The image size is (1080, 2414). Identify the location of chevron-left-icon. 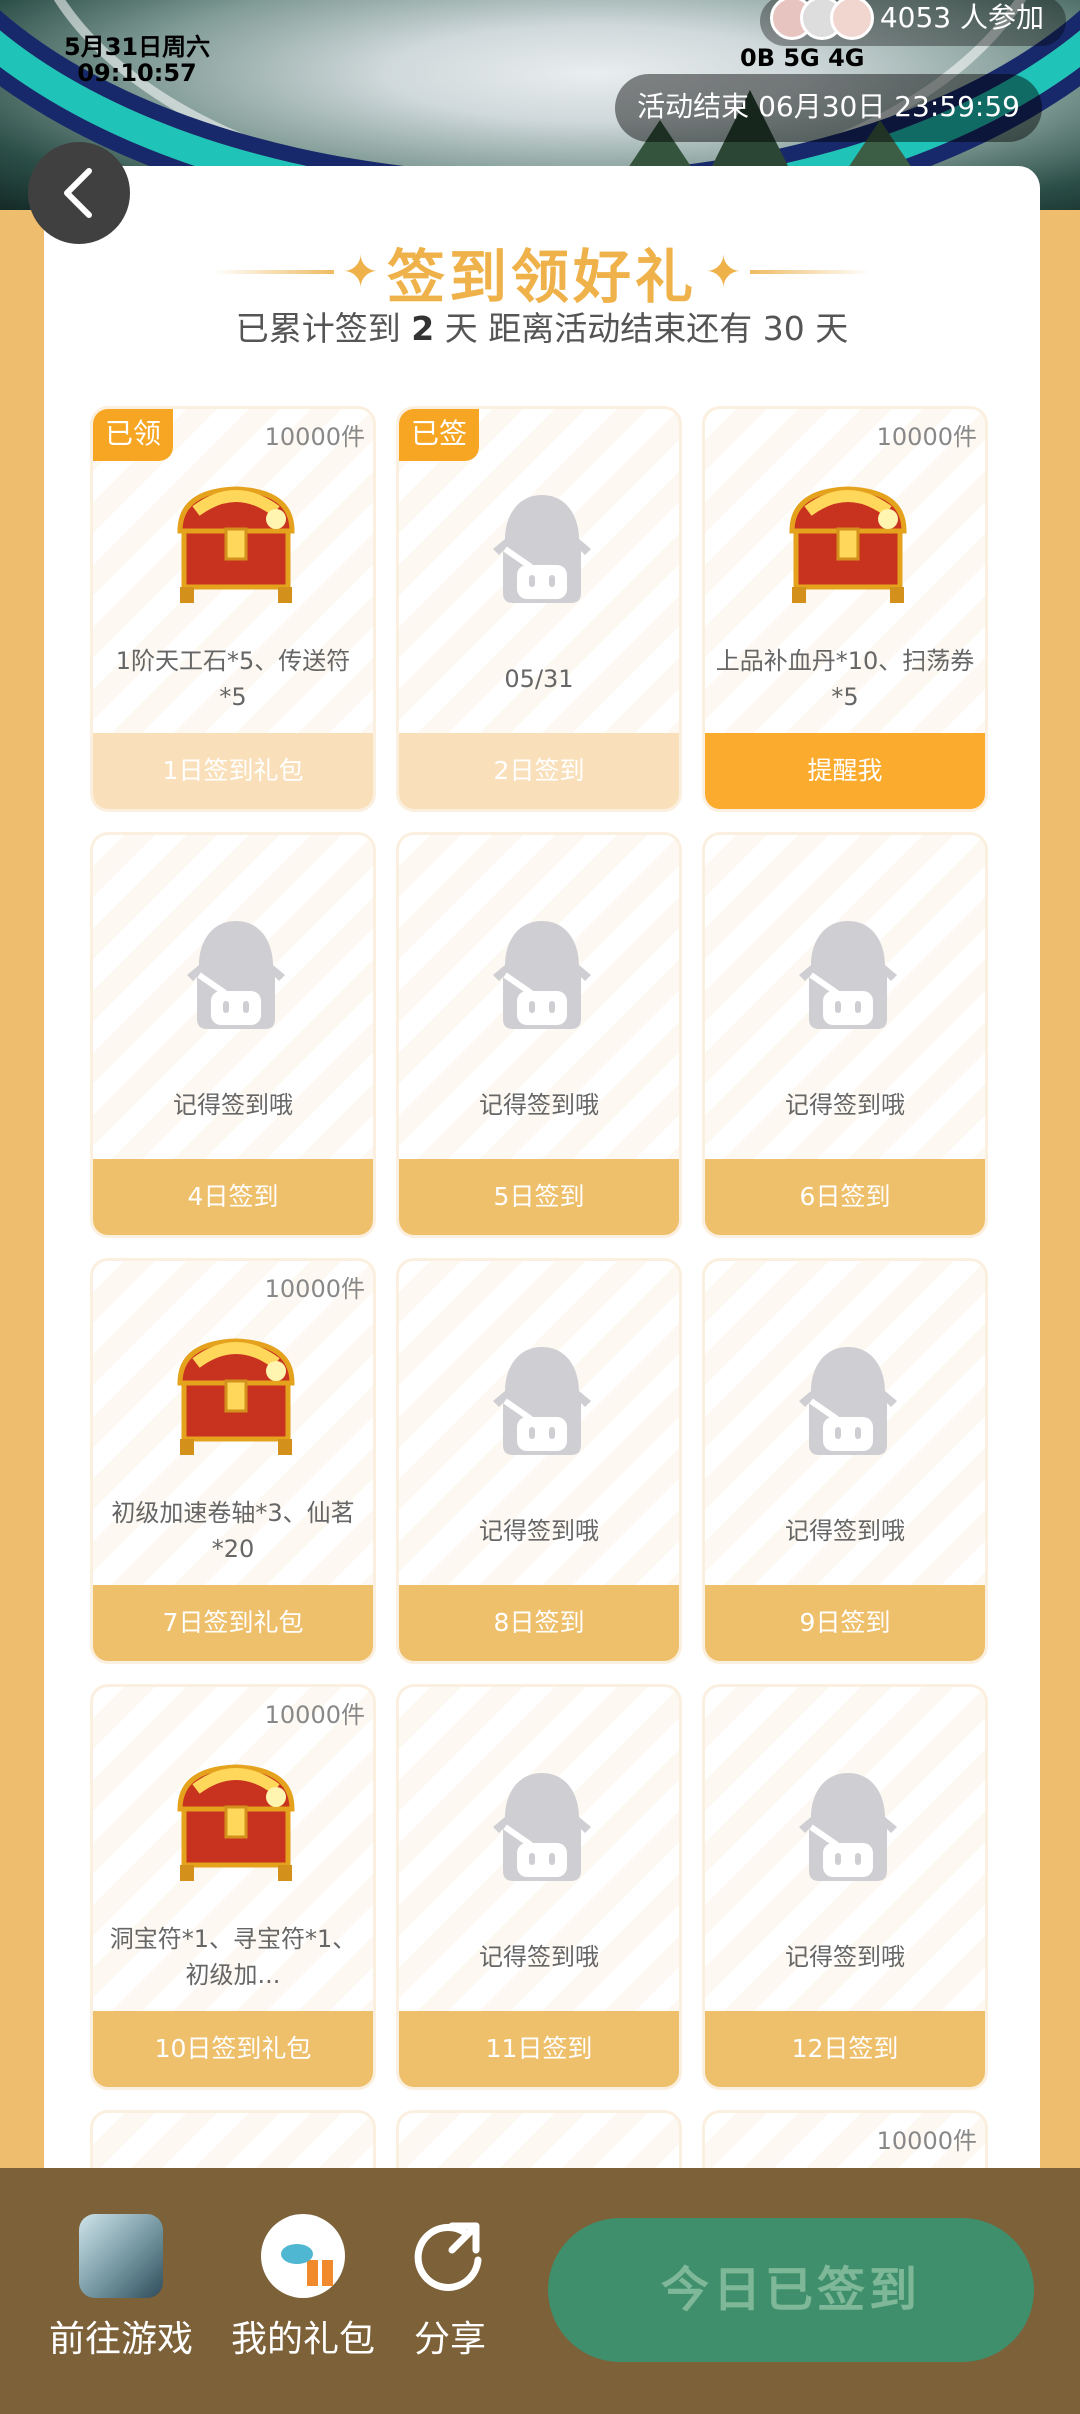
(78, 193).